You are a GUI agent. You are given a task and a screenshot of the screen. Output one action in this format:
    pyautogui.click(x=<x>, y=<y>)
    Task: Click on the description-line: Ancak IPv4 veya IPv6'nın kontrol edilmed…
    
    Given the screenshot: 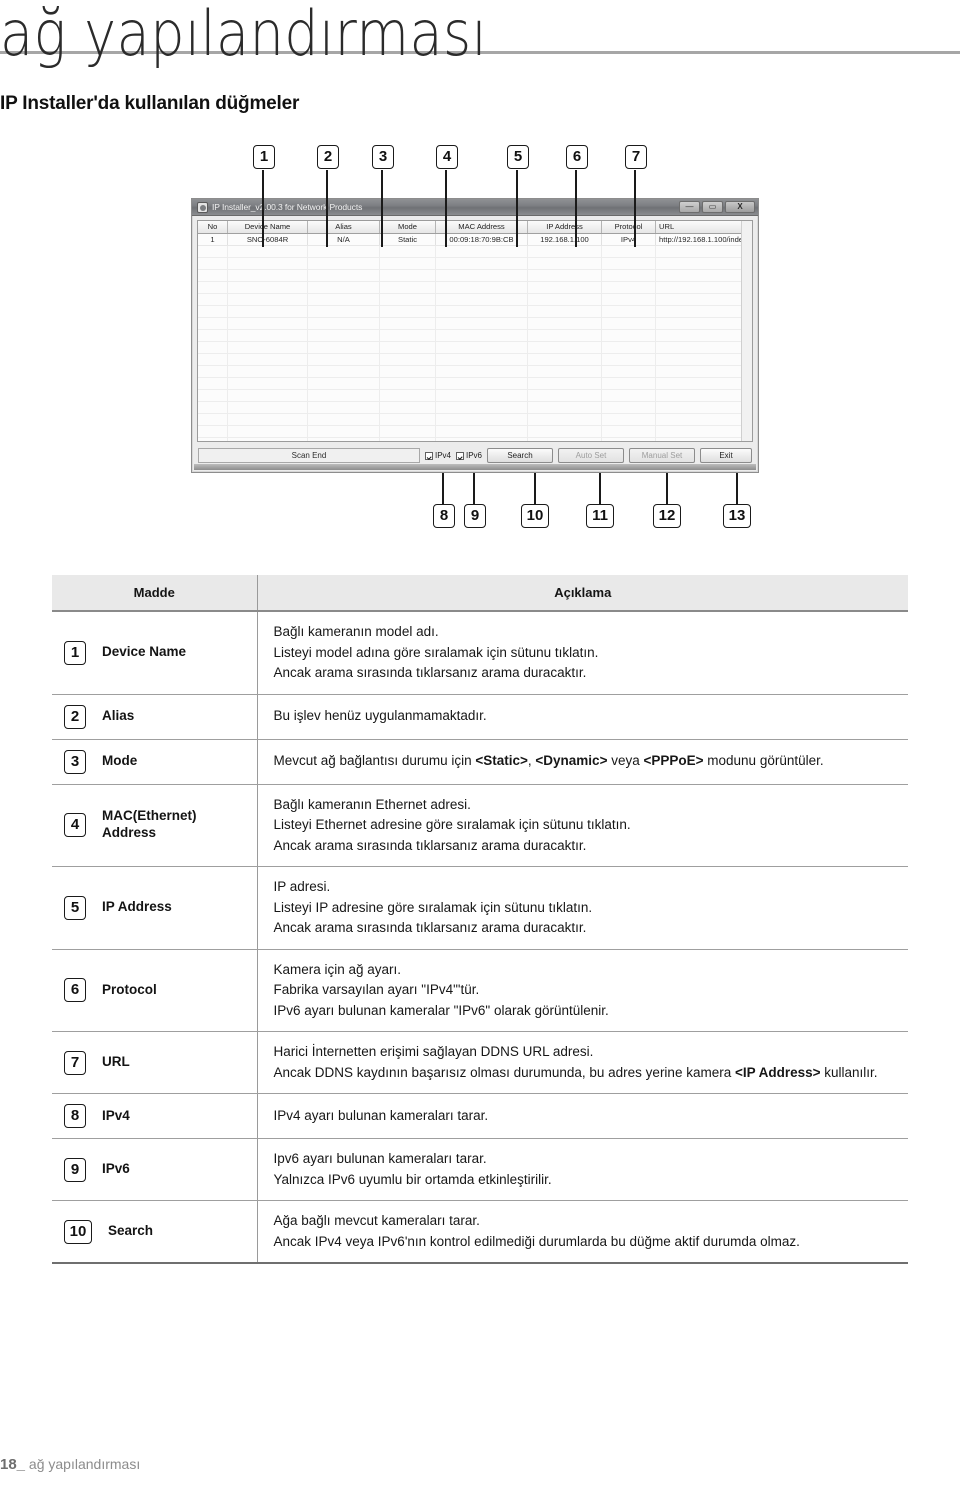 What is the action you would take?
    pyautogui.click(x=536, y=1241)
    